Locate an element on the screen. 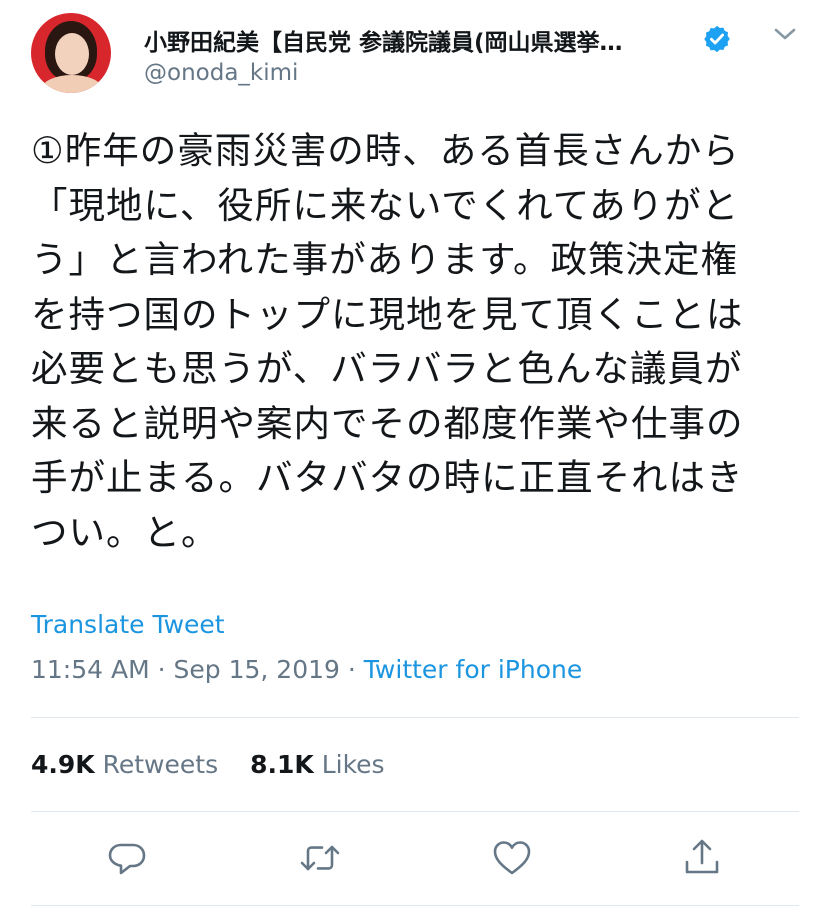 Image resolution: width=828 pixels, height=915 pixels. likes-label: Likes is located at coordinates (353, 764).